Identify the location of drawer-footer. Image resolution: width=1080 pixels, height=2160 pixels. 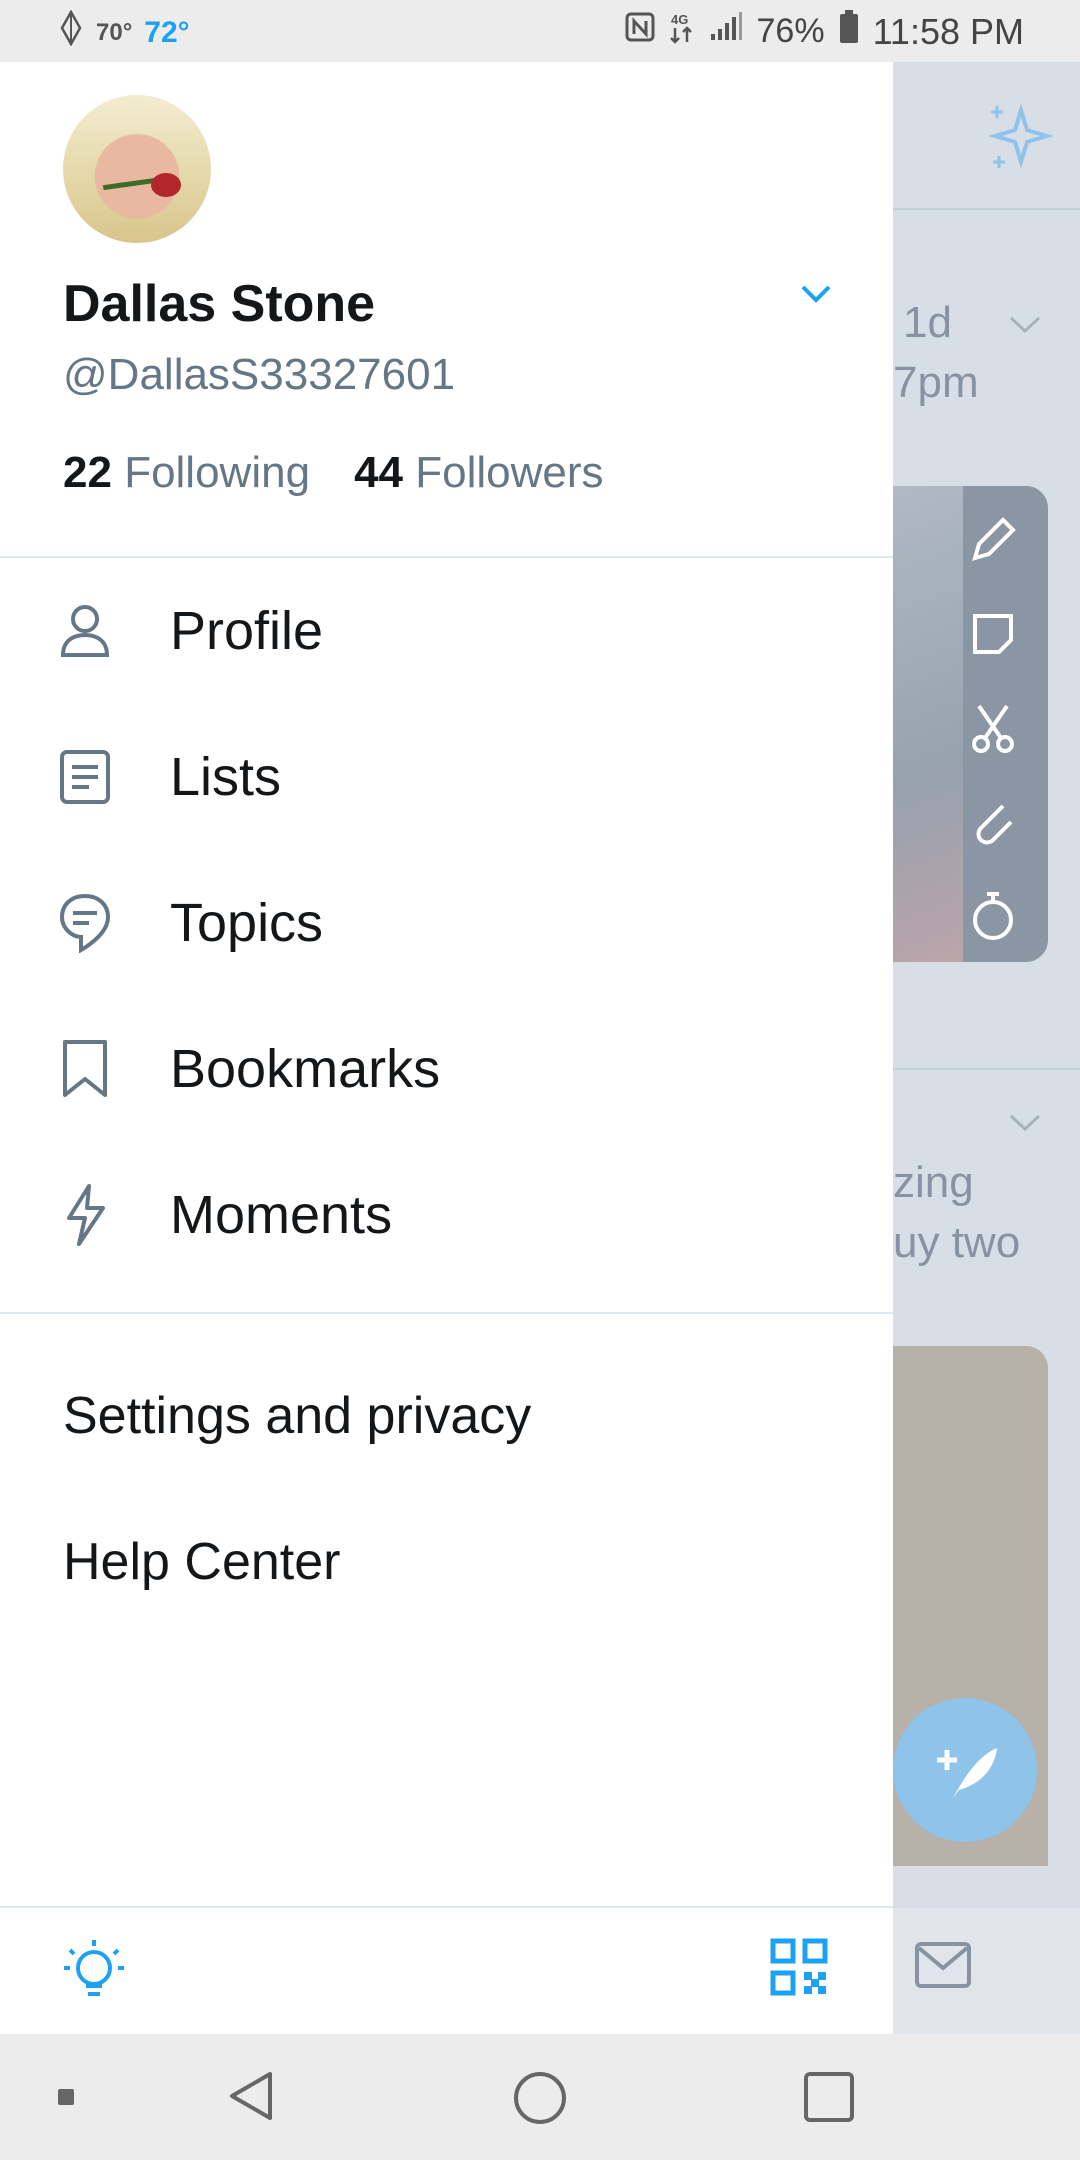
(446, 1971).